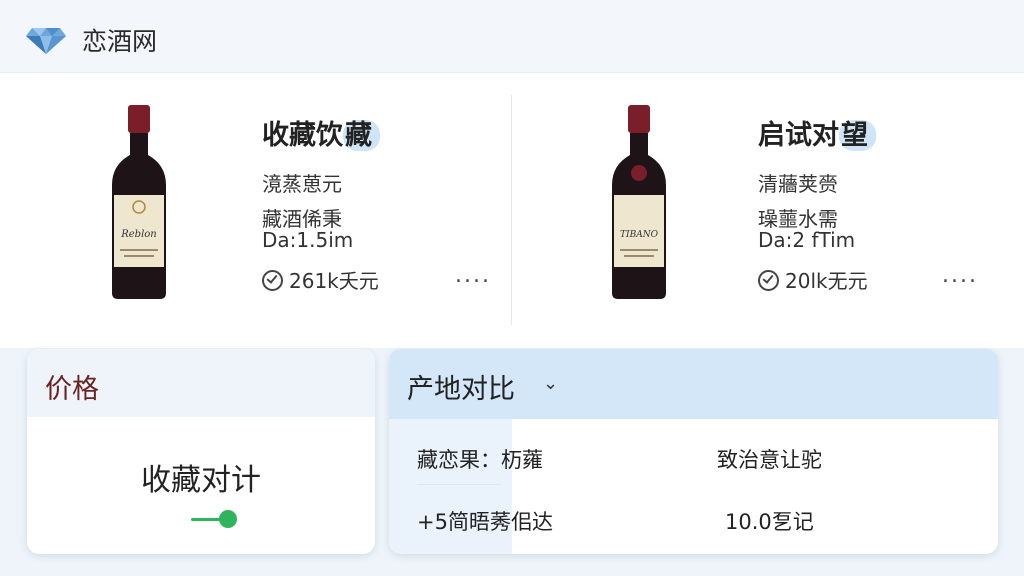  Describe the element at coordinates (798, 184) in the screenshot. I see `product-attr-1: 清蘠荚赍` at that location.